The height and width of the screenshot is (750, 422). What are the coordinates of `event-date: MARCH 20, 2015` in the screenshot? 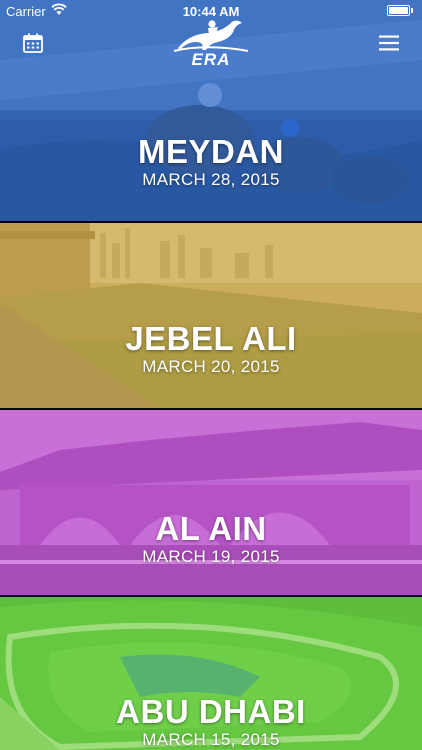 It's located at (211, 366).